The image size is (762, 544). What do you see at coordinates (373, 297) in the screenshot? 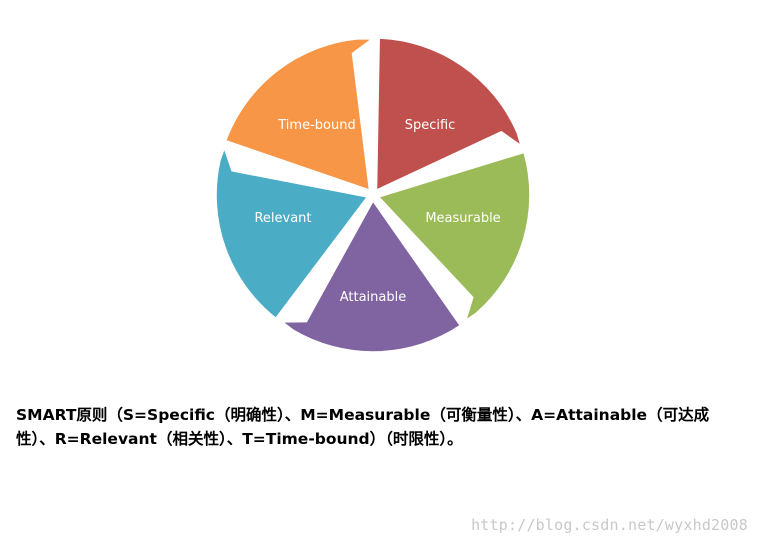
I see `segment-label-attainable: Attainable` at bounding box center [373, 297].